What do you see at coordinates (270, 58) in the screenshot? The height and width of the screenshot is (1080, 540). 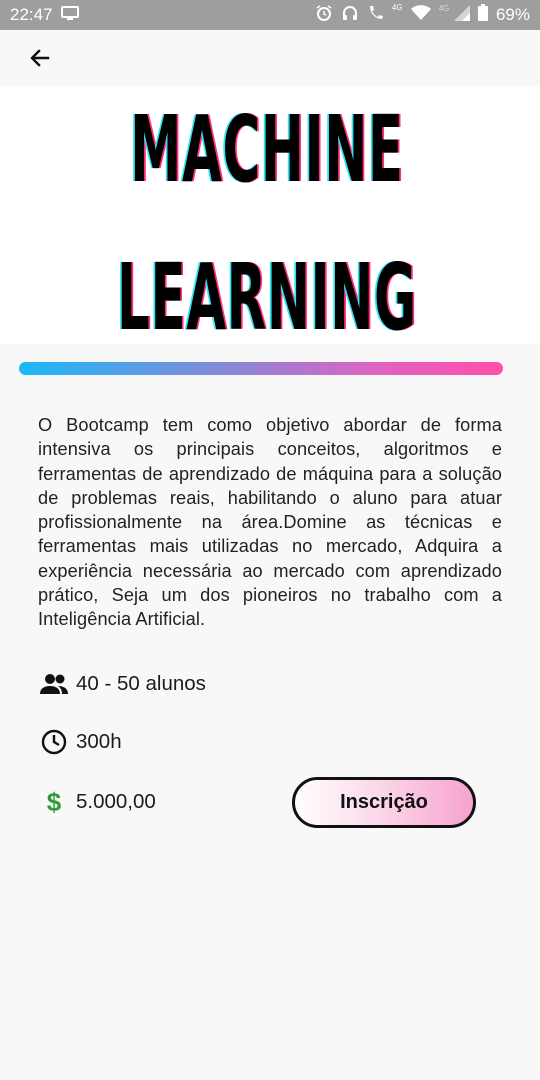 I see `app-bar` at bounding box center [270, 58].